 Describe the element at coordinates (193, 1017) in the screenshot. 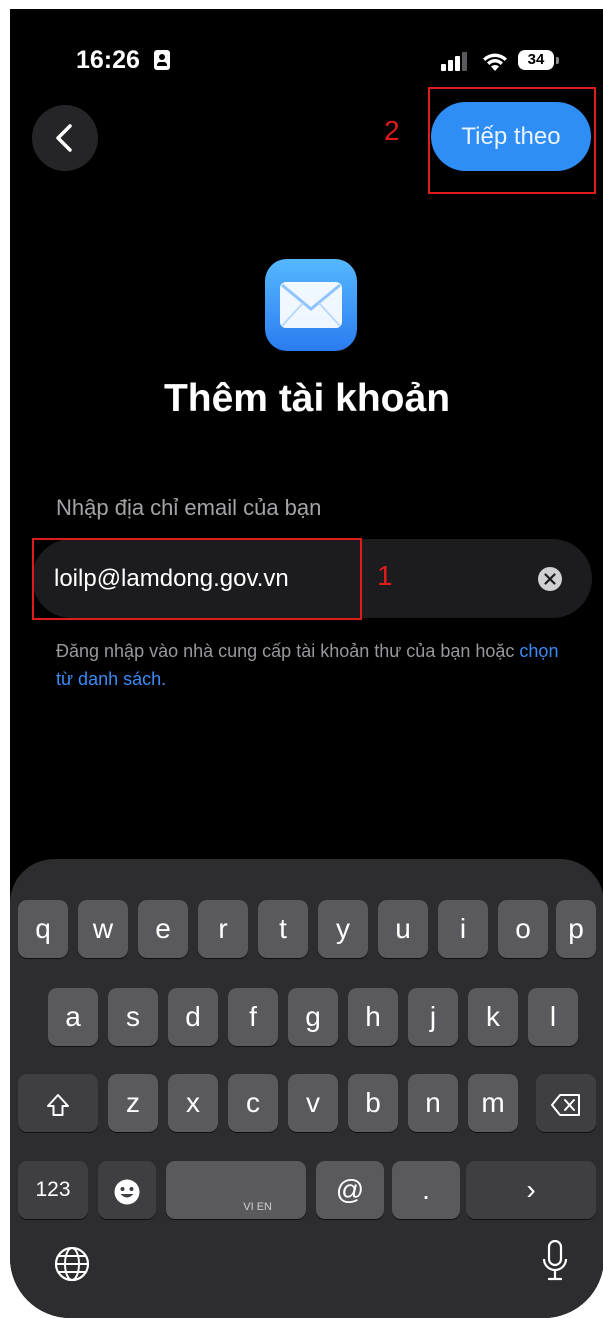

I see `key-d: d` at that location.